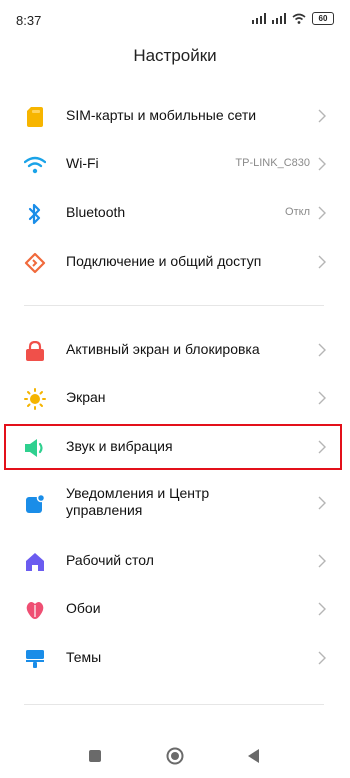 The height and width of the screenshot is (778, 350). I want to click on sim-card-icon, so click(35, 117).